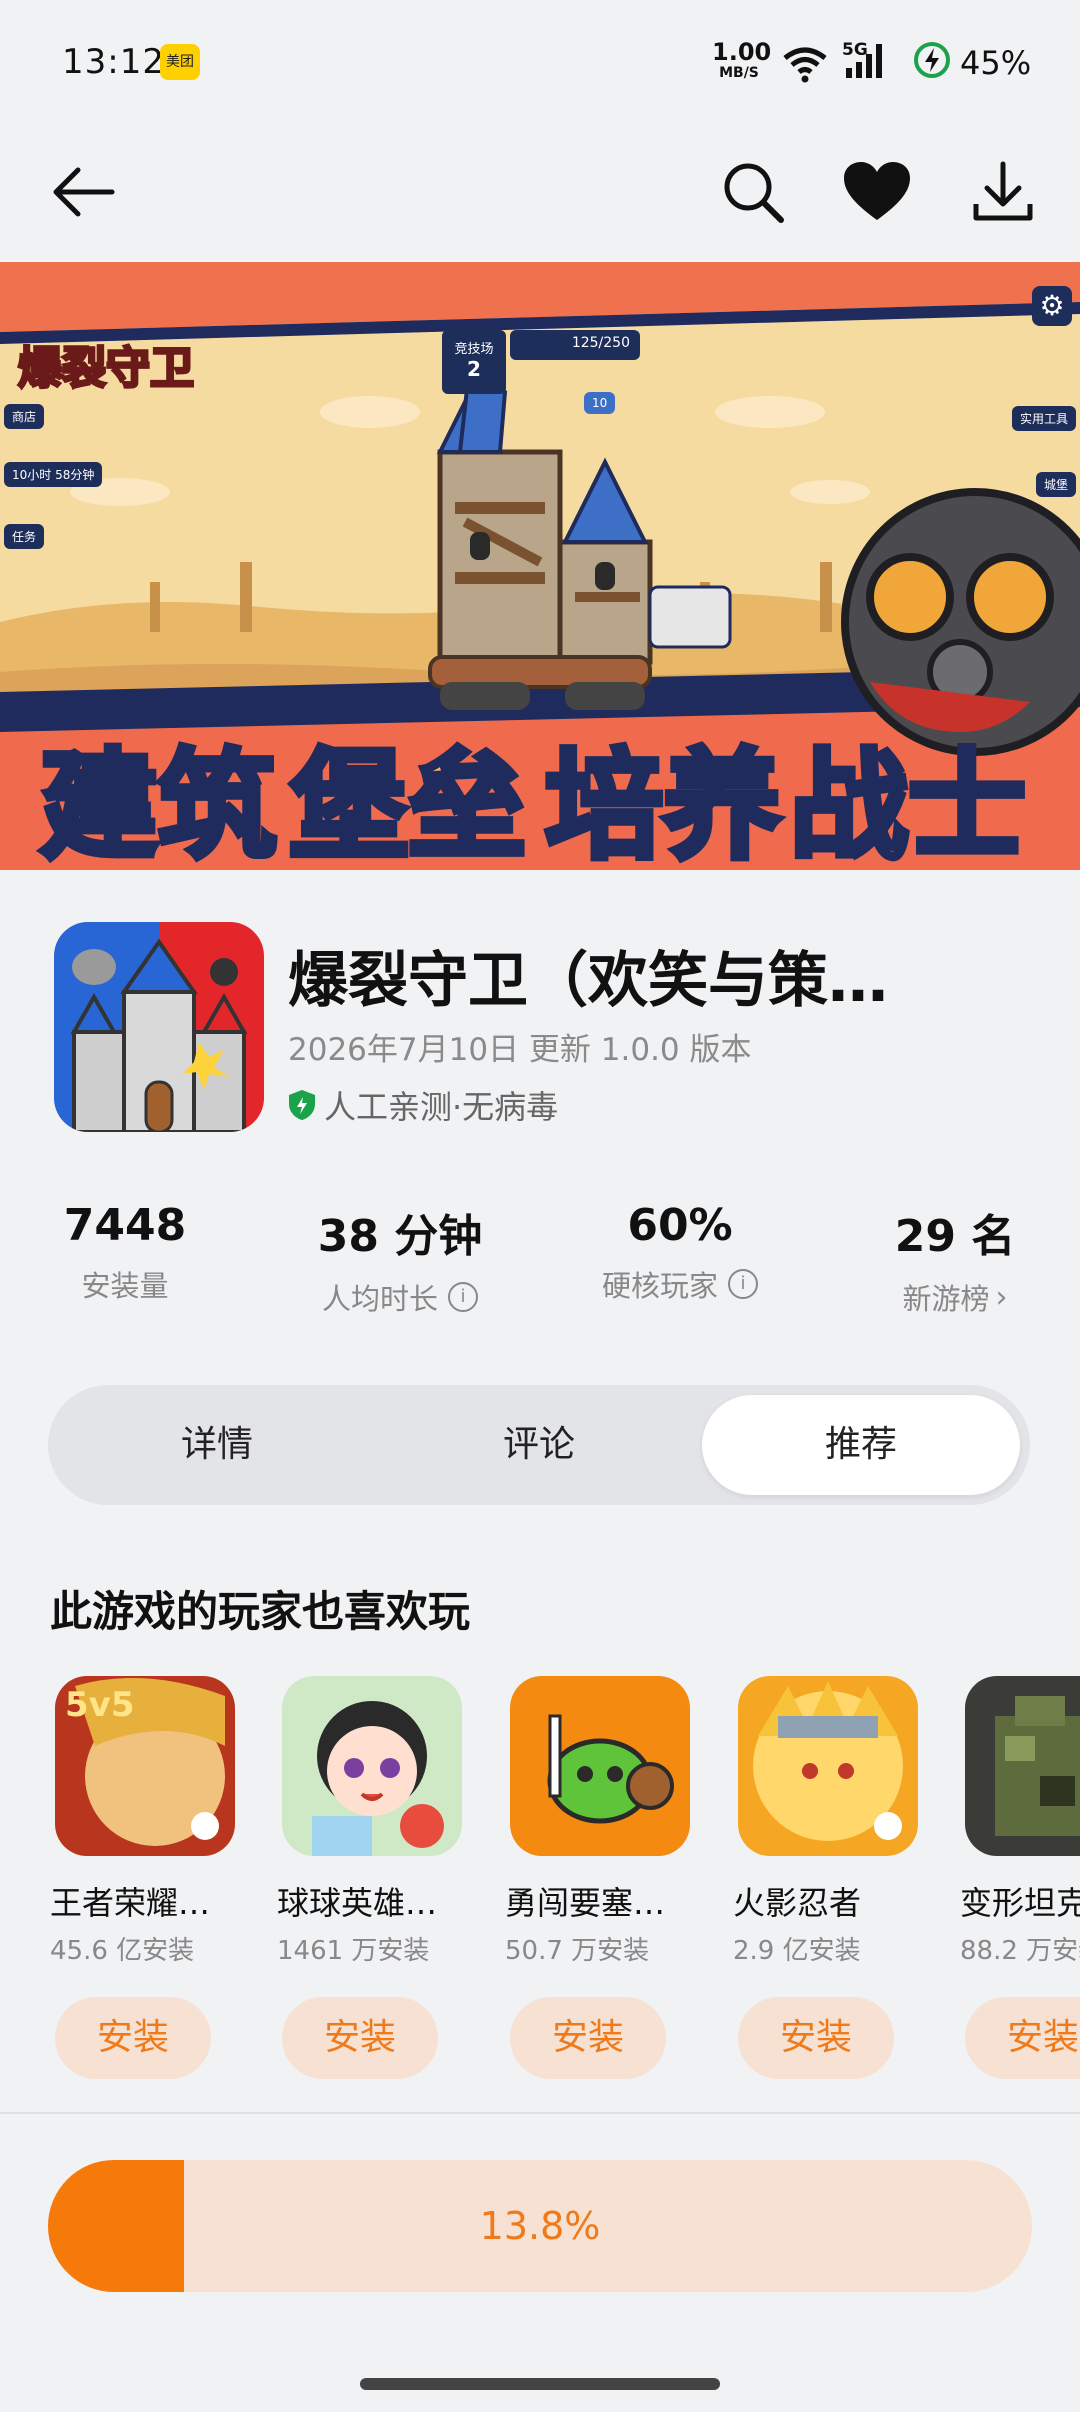 This screenshot has height=2412, width=1080. I want to click on banner-rank-label: 竞技场, so click(474, 349).